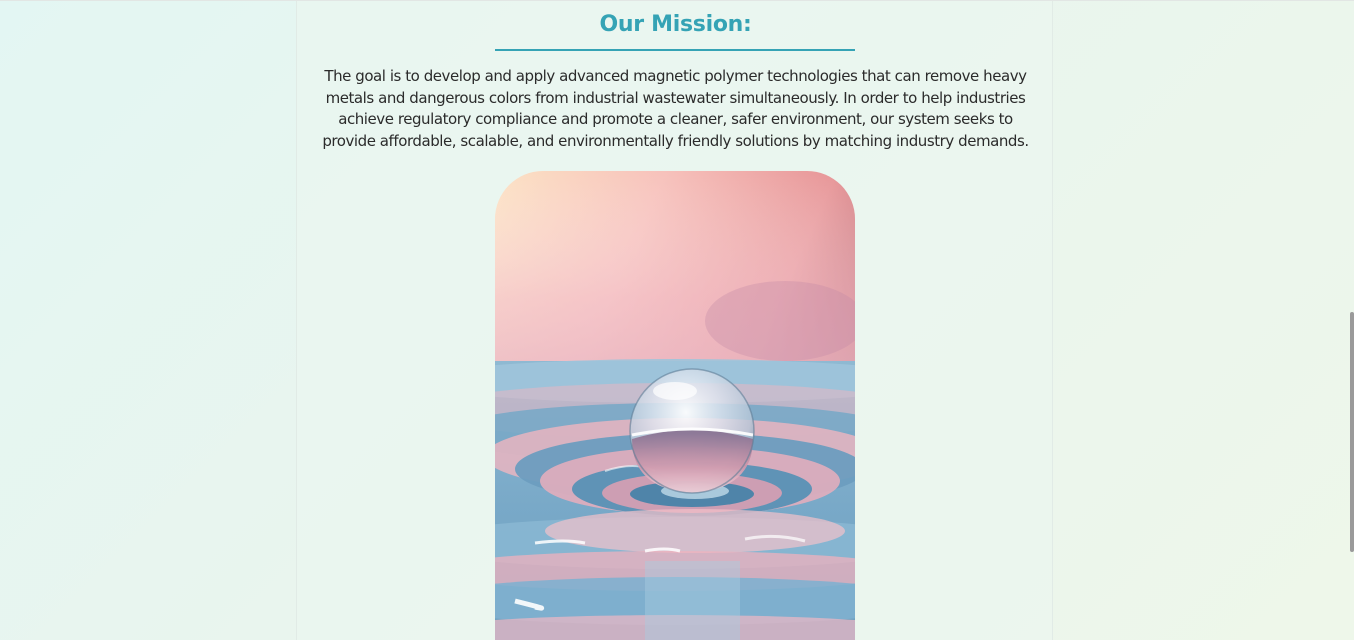 The width and height of the screenshot is (1354, 640). What do you see at coordinates (675, 24) in the screenshot?
I see `mission-title: Our Mission:` at bounding box center [675, 24].